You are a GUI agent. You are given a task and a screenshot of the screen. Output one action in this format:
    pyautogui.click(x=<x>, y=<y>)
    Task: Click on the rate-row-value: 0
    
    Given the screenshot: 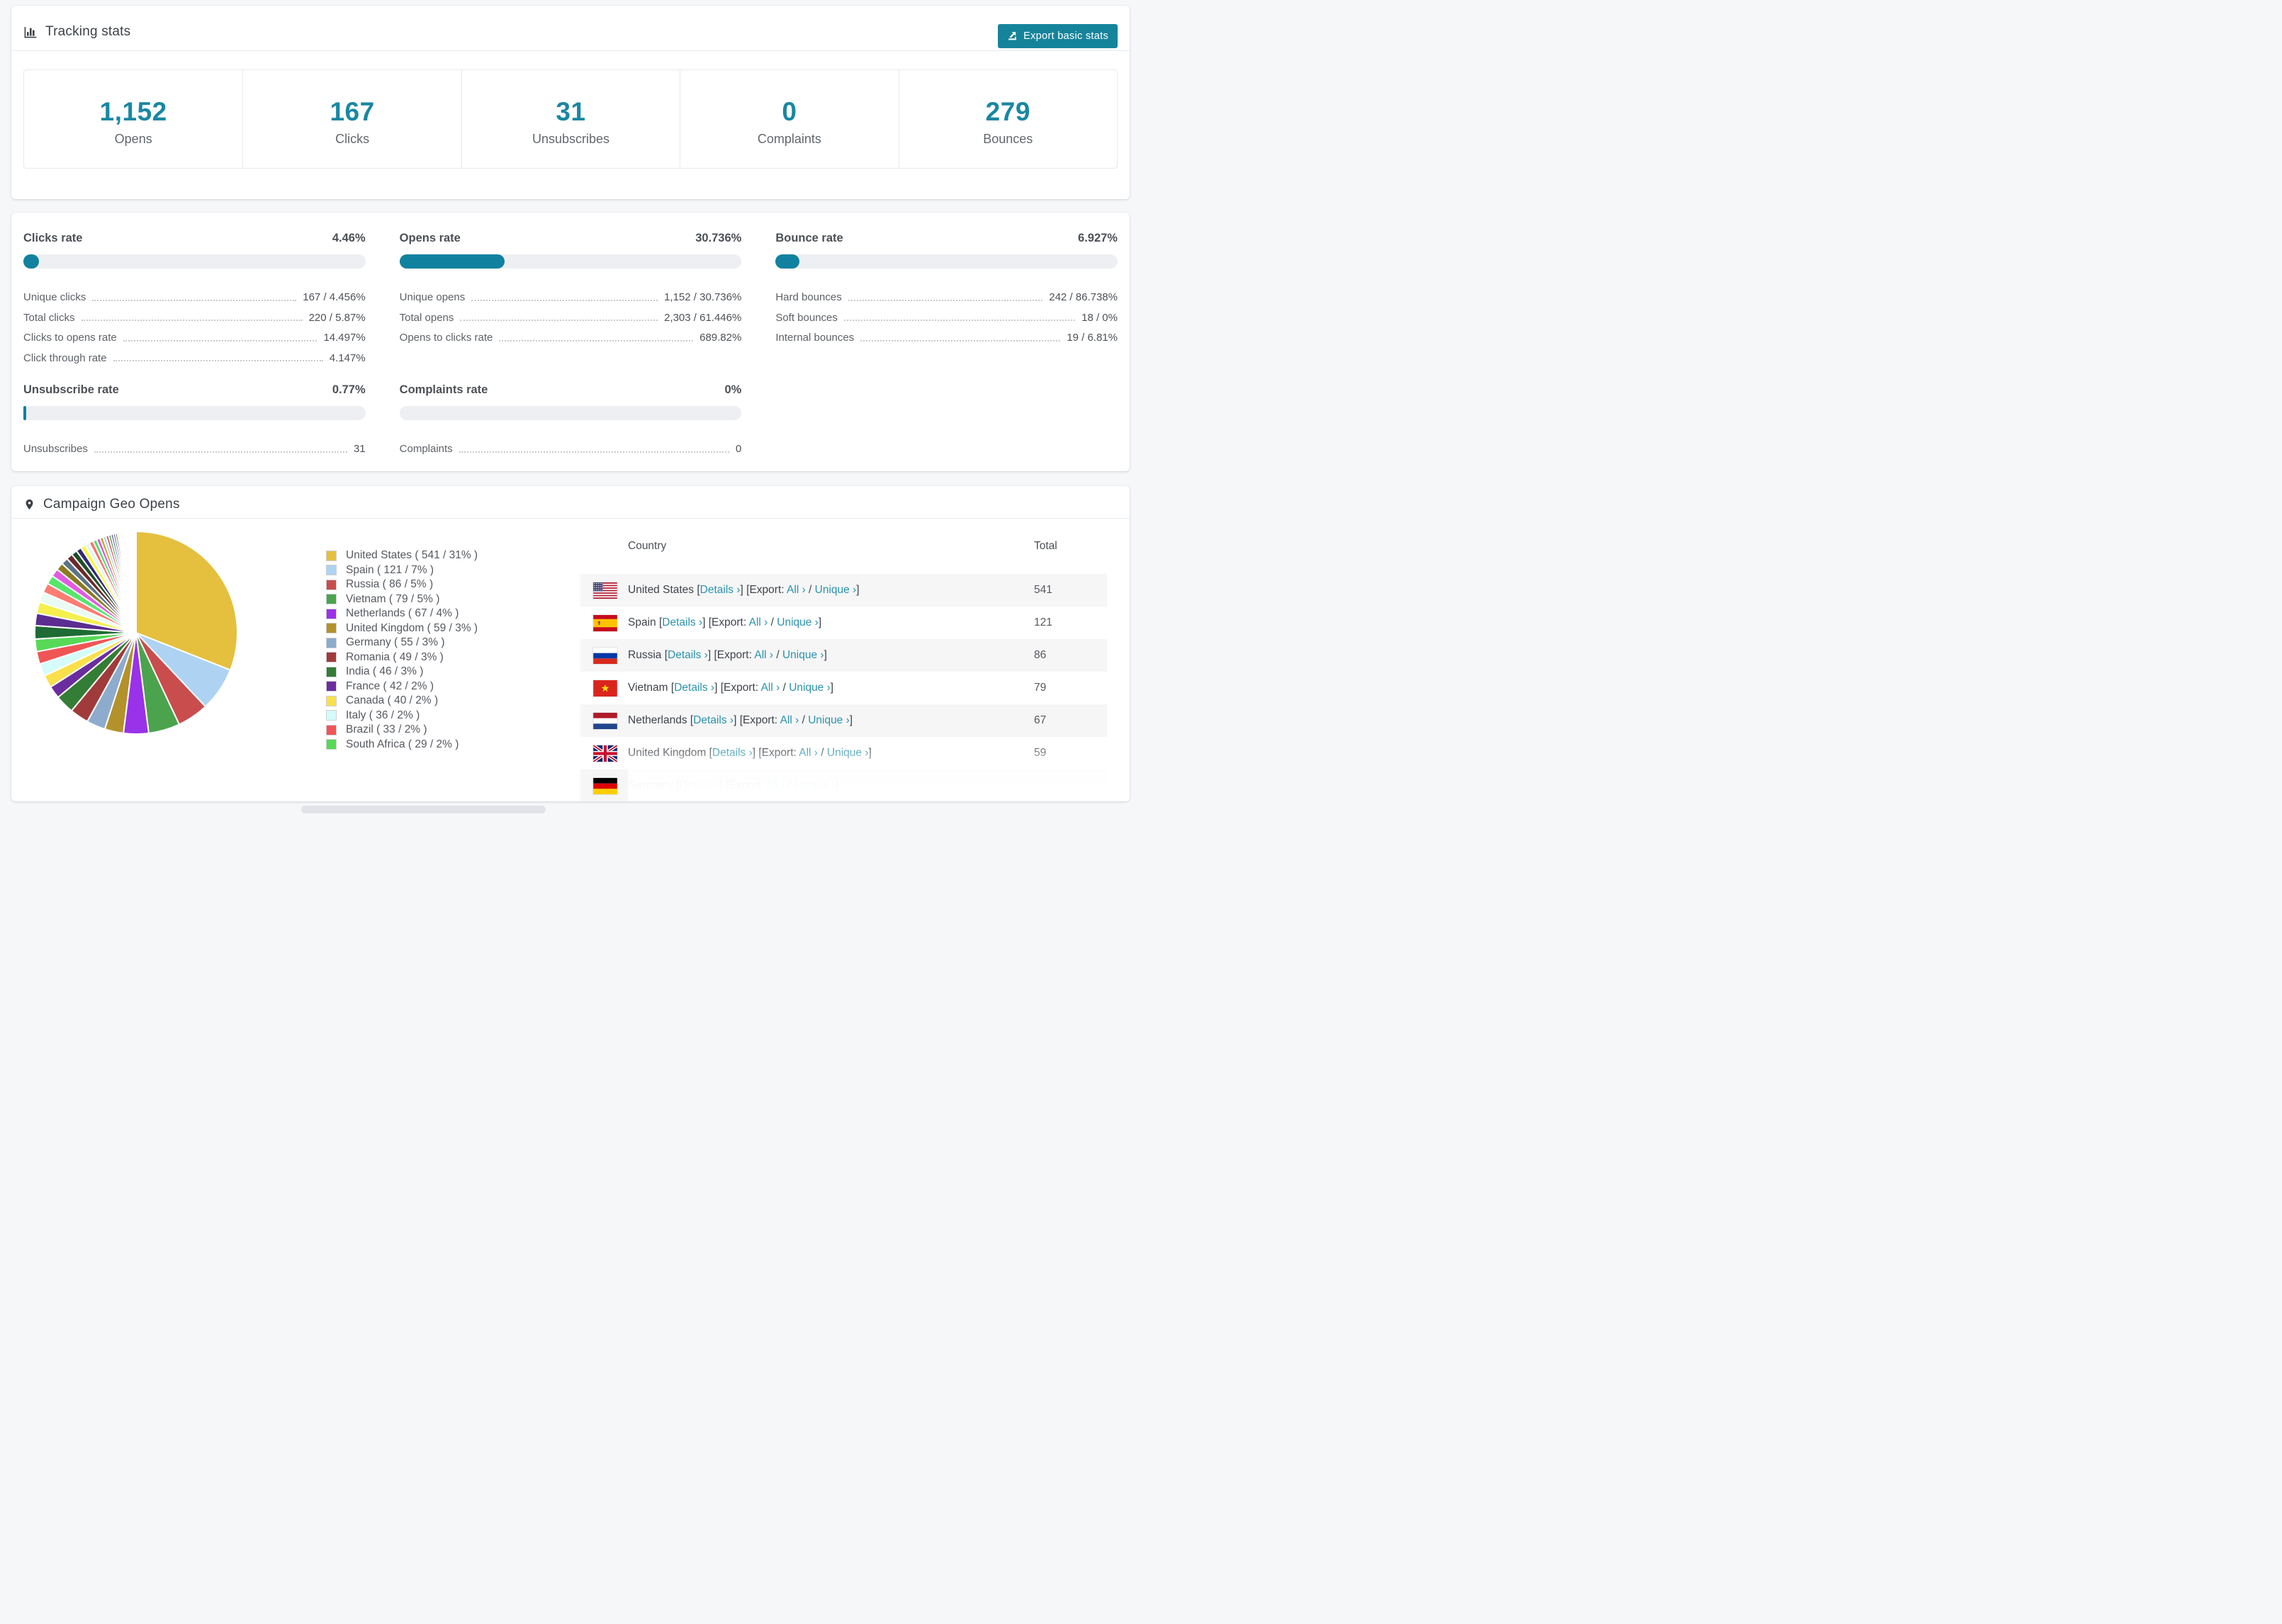 What is the action you would take?
    pyautogui.click(x=738, y=450)
    